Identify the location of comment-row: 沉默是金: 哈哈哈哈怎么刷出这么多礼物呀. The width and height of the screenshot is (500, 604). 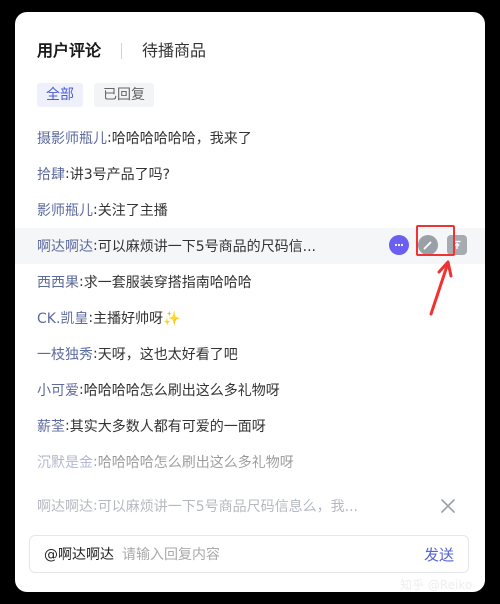
(250, 462).